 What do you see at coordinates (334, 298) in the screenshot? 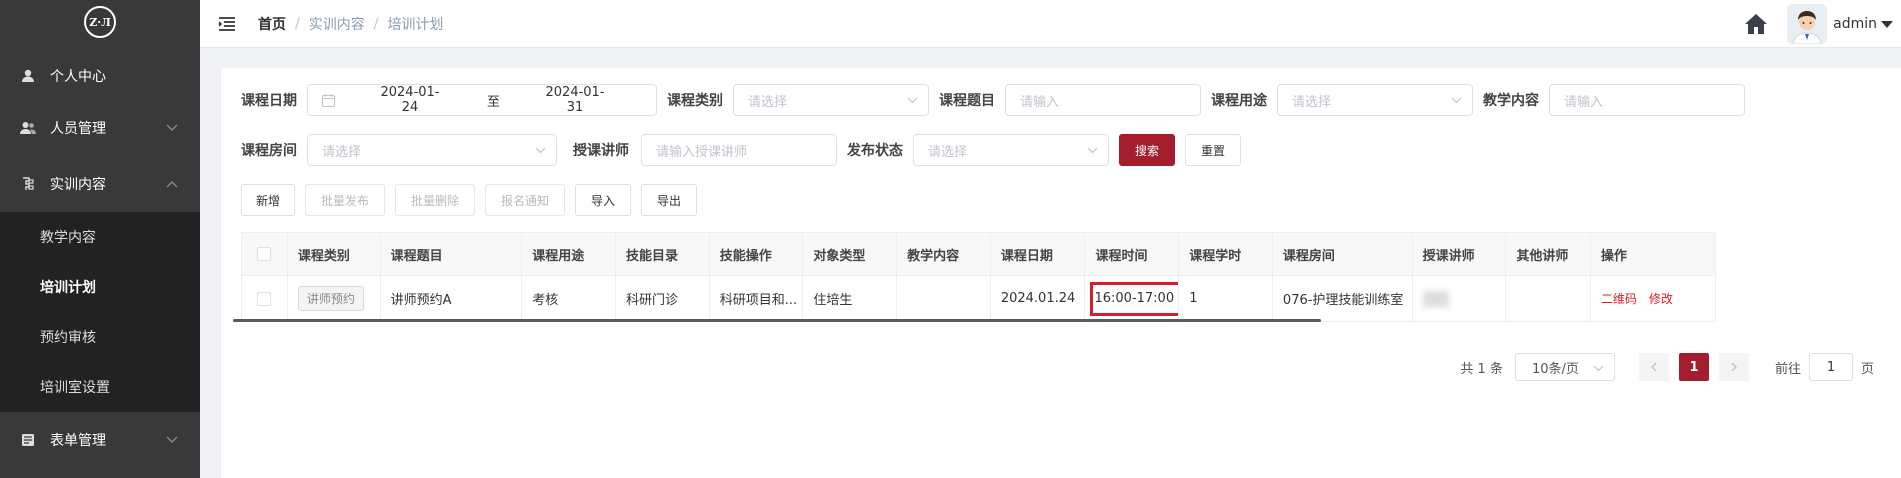
I see `course-type-cell: 讲师预约` at bounding box center [334, 298].